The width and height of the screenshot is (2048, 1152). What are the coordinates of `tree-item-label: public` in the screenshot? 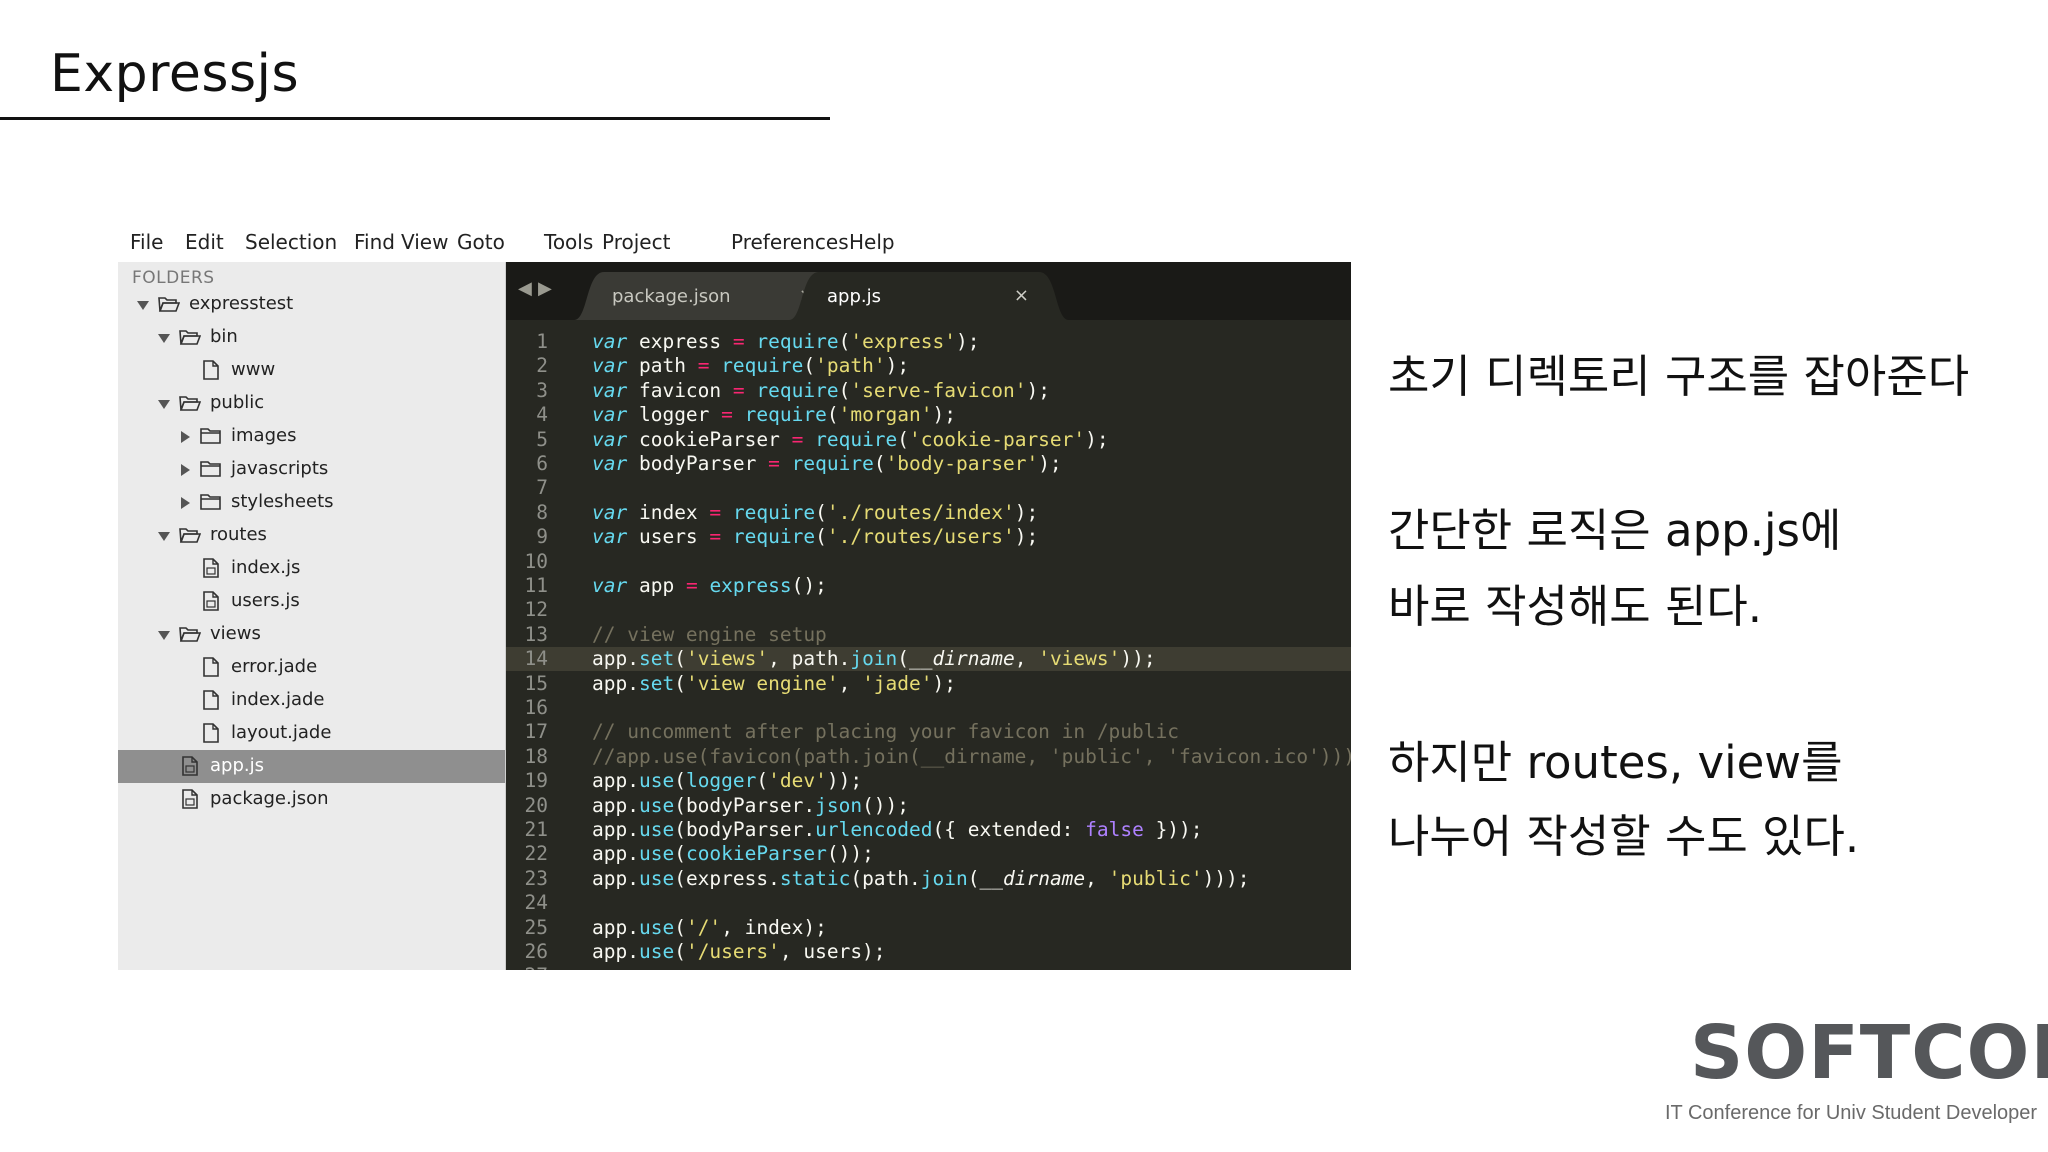 It's located at (237, 402).